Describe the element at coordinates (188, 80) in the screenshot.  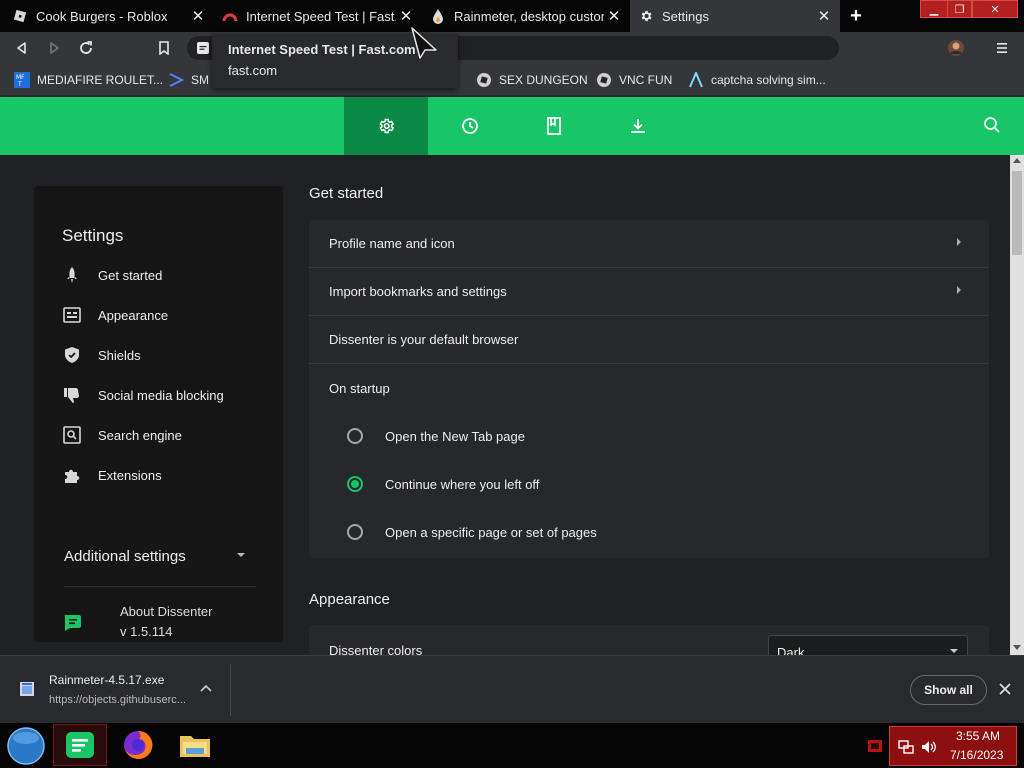
I see `bookmark-sm: SM` at that location.